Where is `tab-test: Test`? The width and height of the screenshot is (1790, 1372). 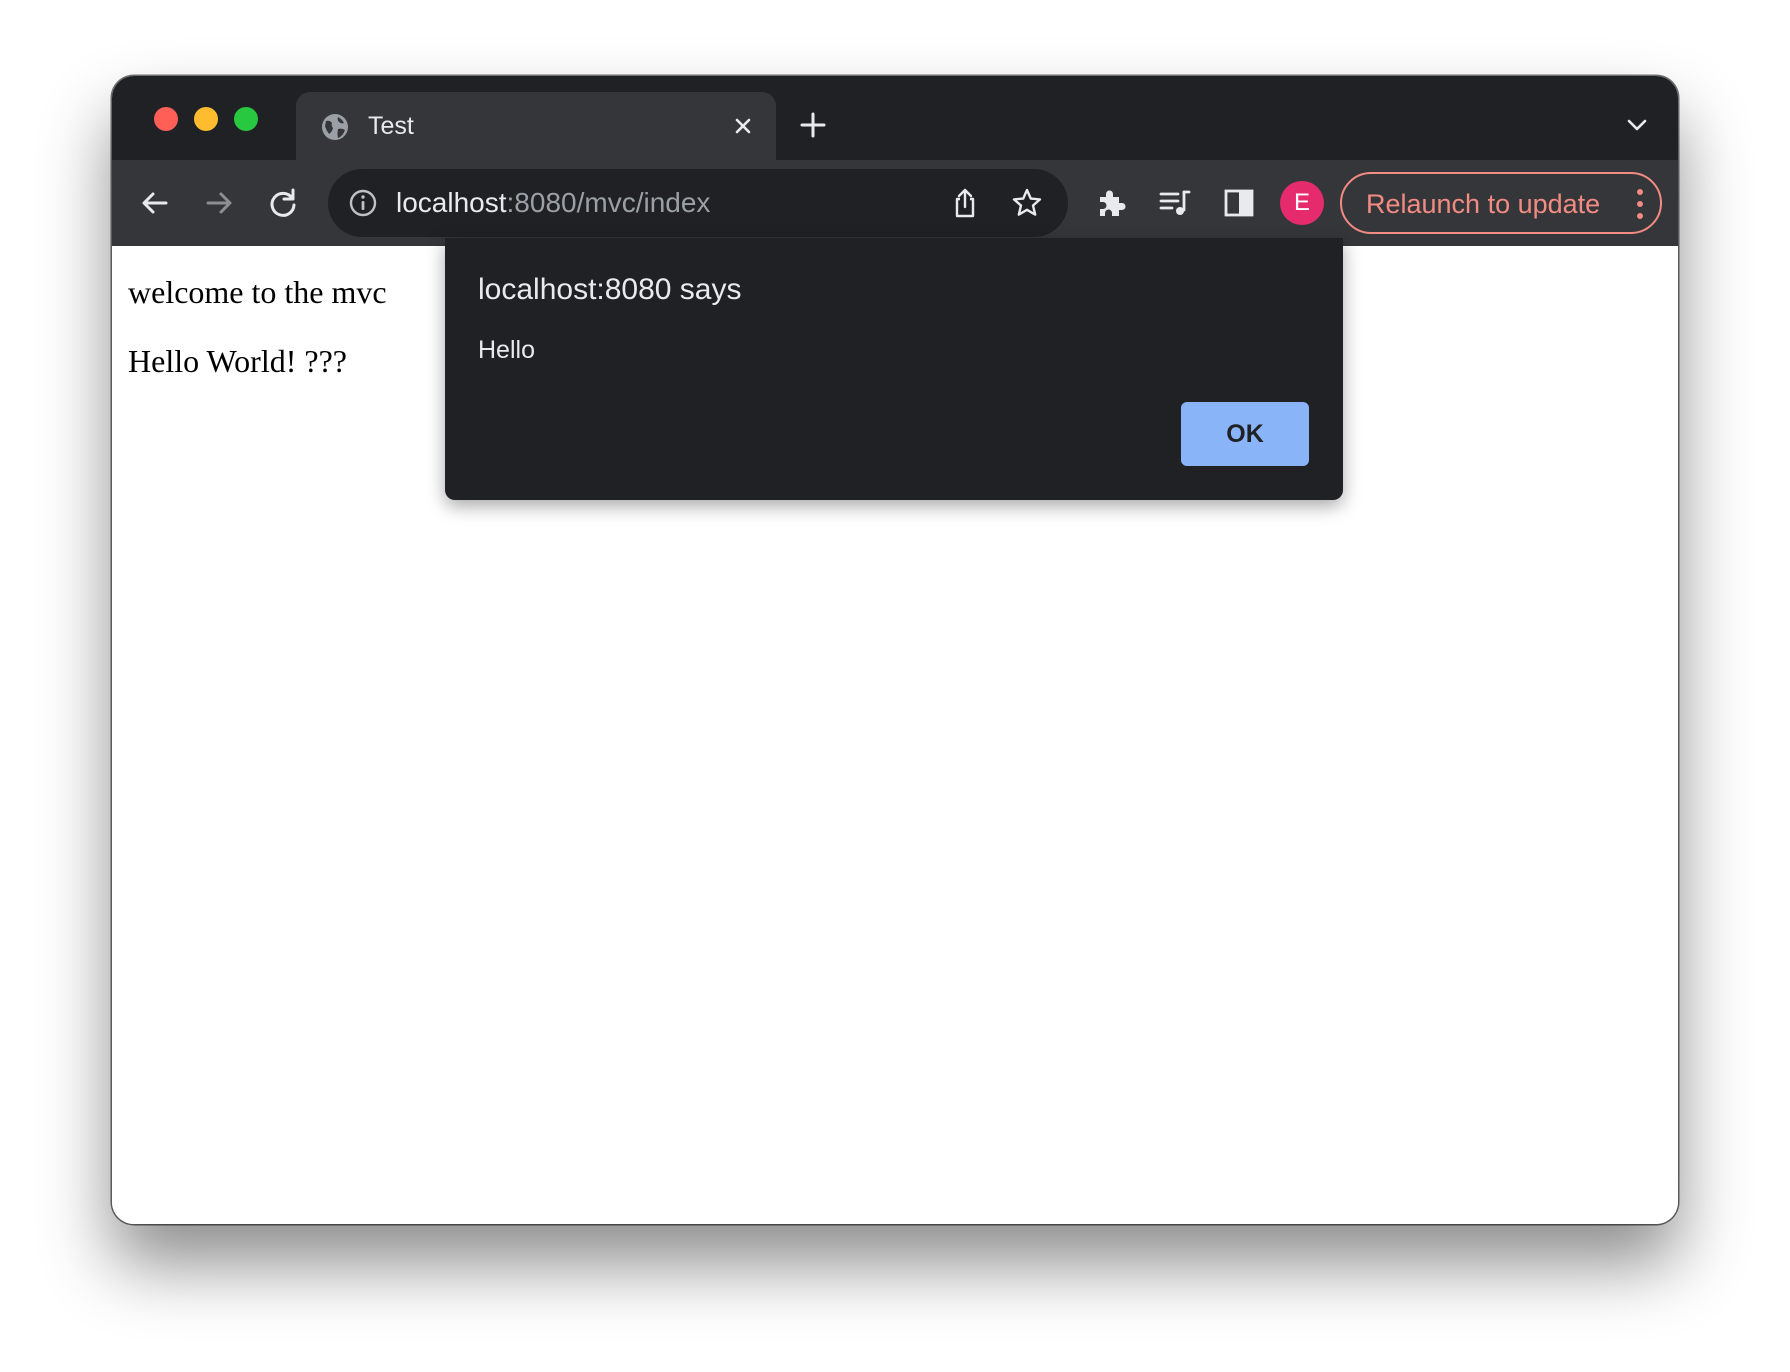
tab-test: Test is located at coordinates (536, 126).